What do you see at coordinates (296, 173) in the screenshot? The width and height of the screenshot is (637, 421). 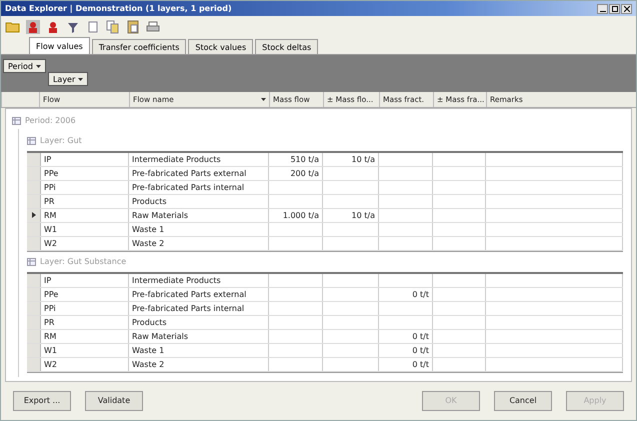 I see `table-cell: 200 t/a` at bounding box center [296, 173].